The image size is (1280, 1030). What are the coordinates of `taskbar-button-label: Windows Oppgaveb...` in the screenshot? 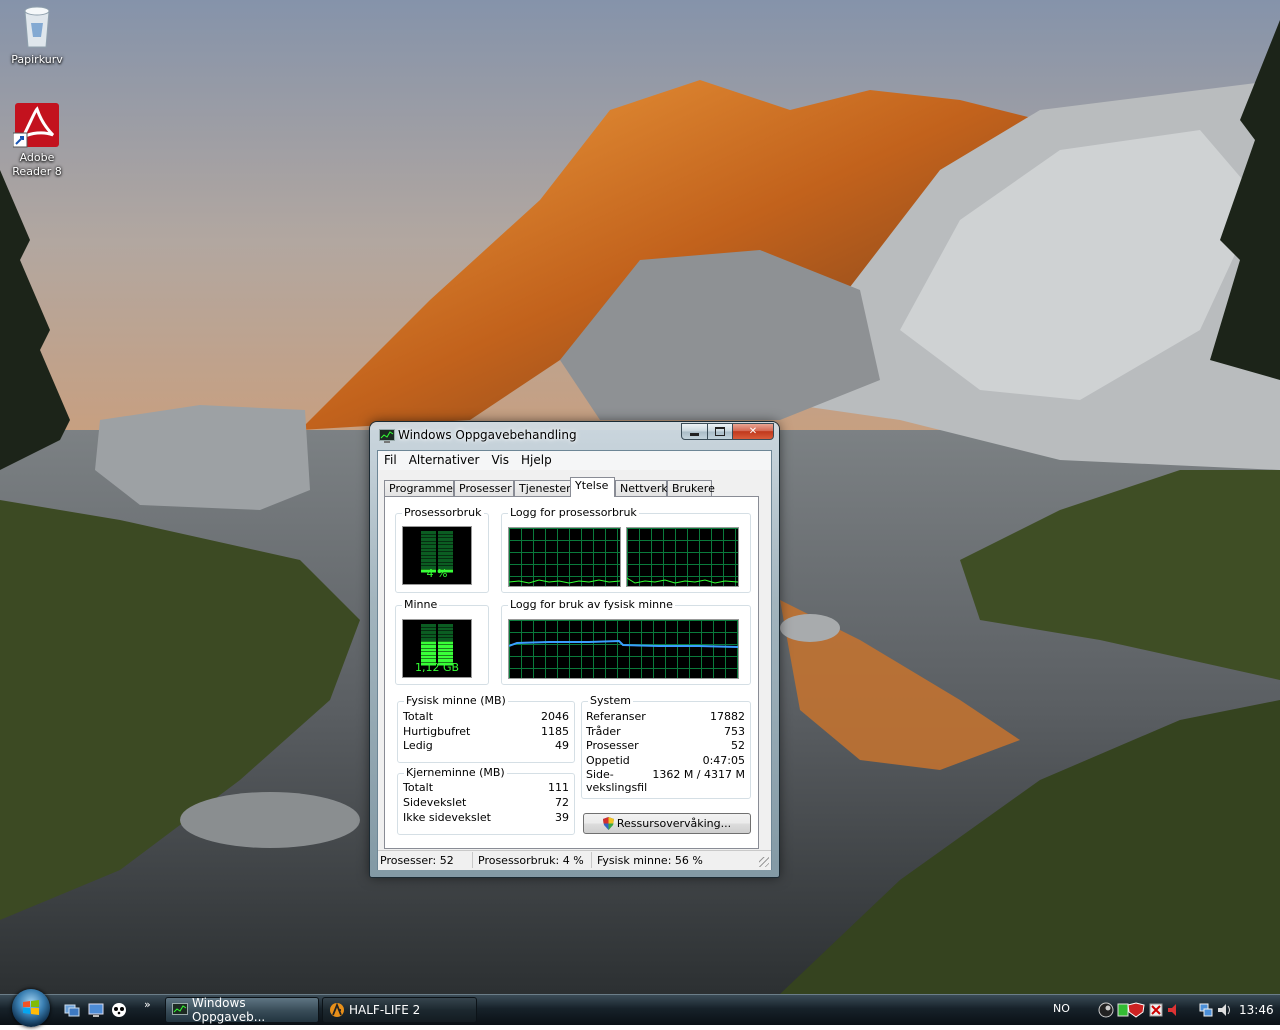 It's located at (229, 1010).